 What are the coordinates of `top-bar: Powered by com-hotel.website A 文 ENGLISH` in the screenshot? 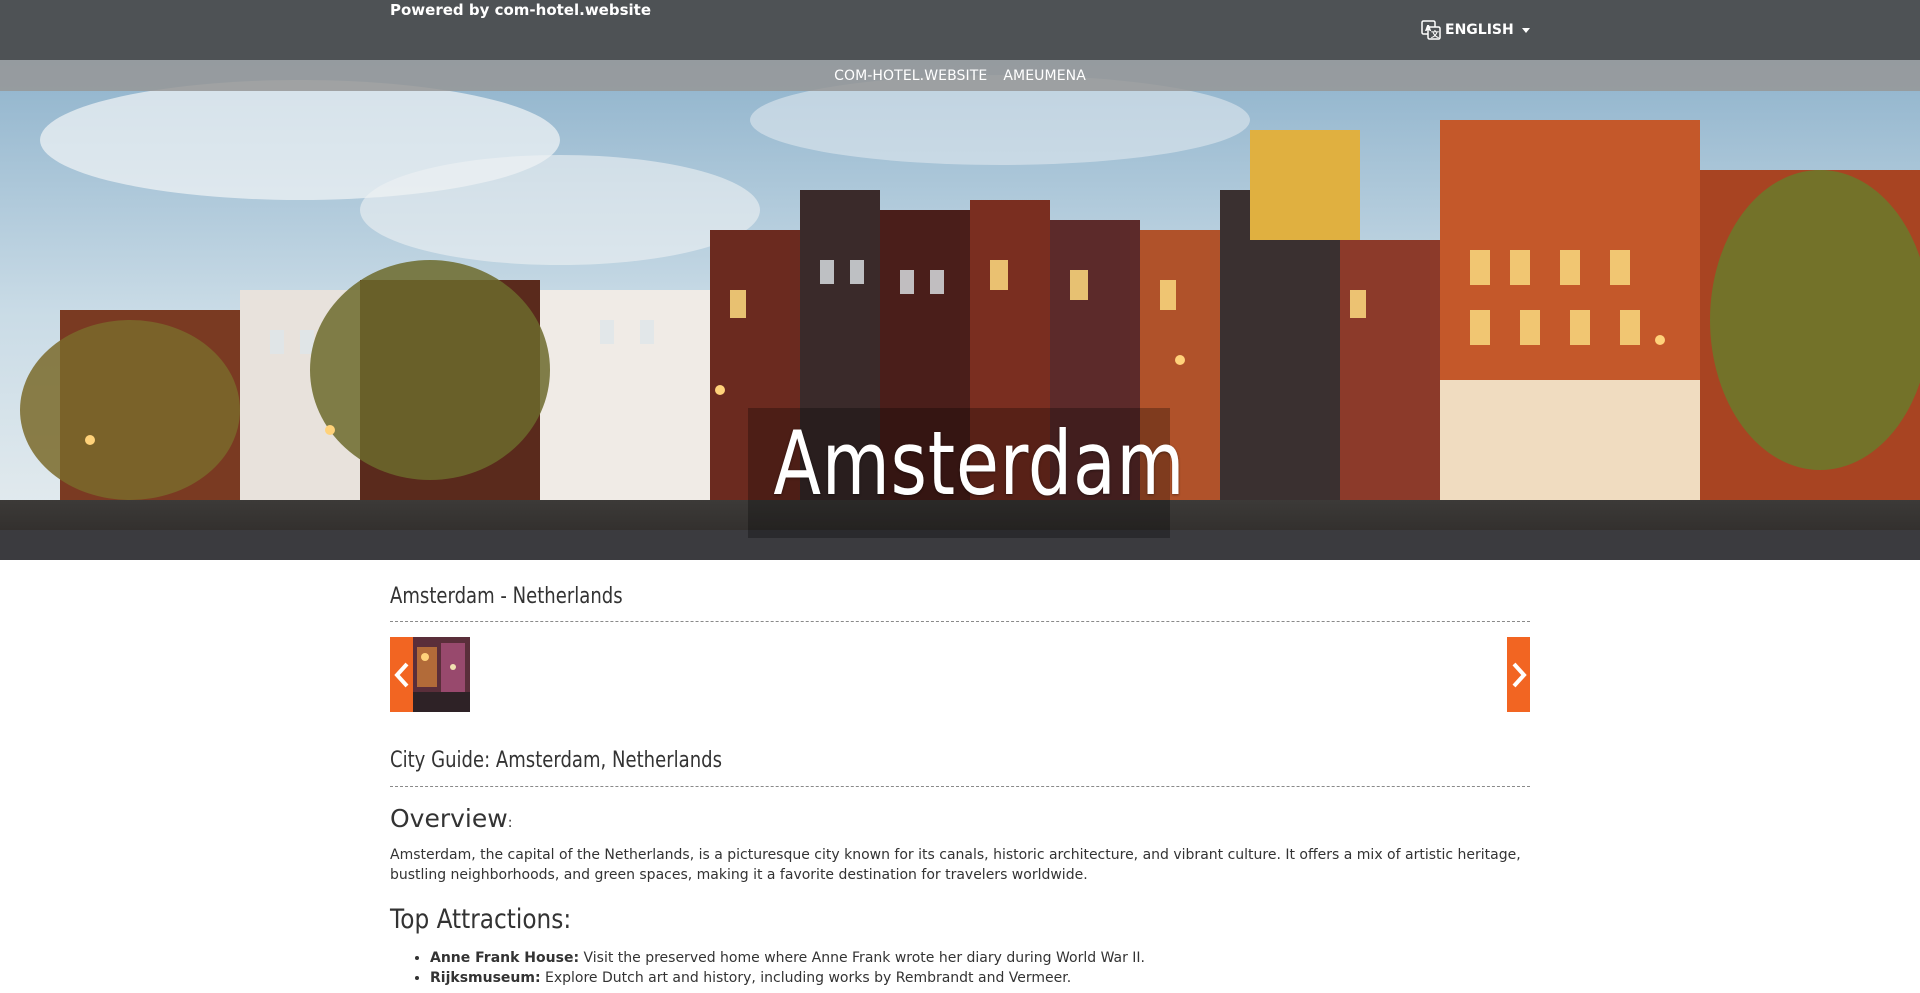 It's located at (960, 30).